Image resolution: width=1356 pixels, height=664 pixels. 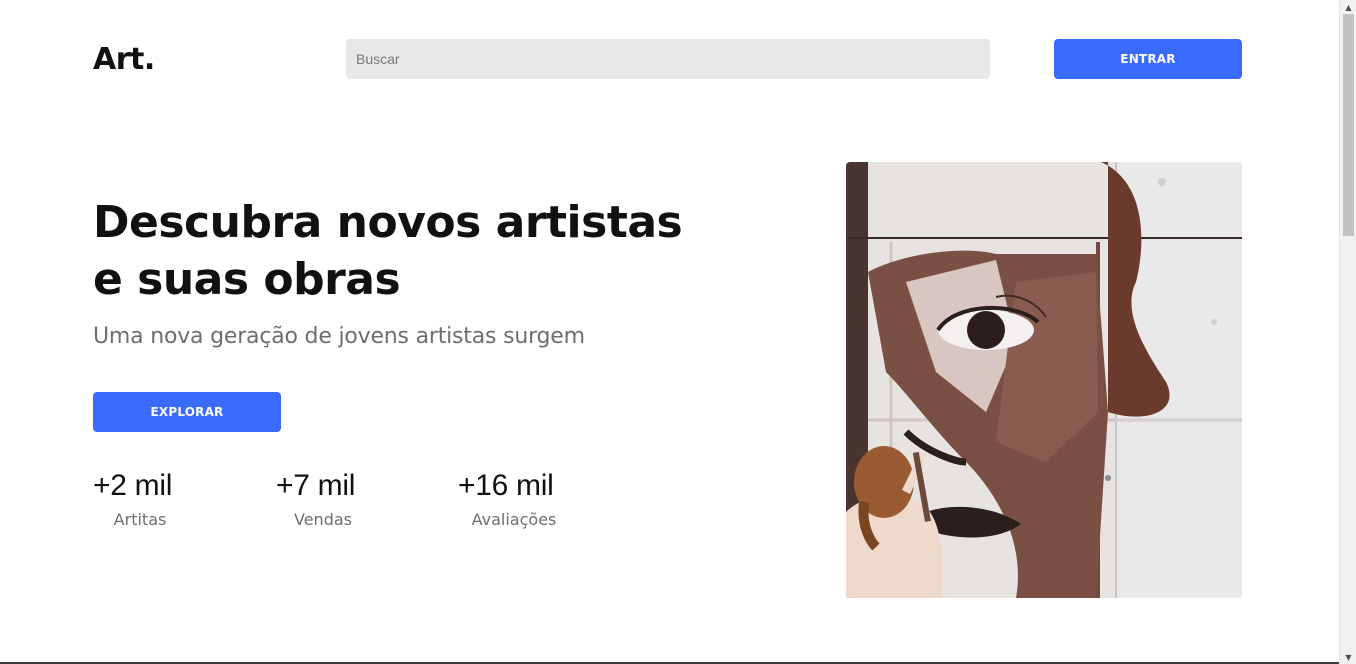 I want to click on scroll-up-icon: ▲, so click(x=1348, y=7).